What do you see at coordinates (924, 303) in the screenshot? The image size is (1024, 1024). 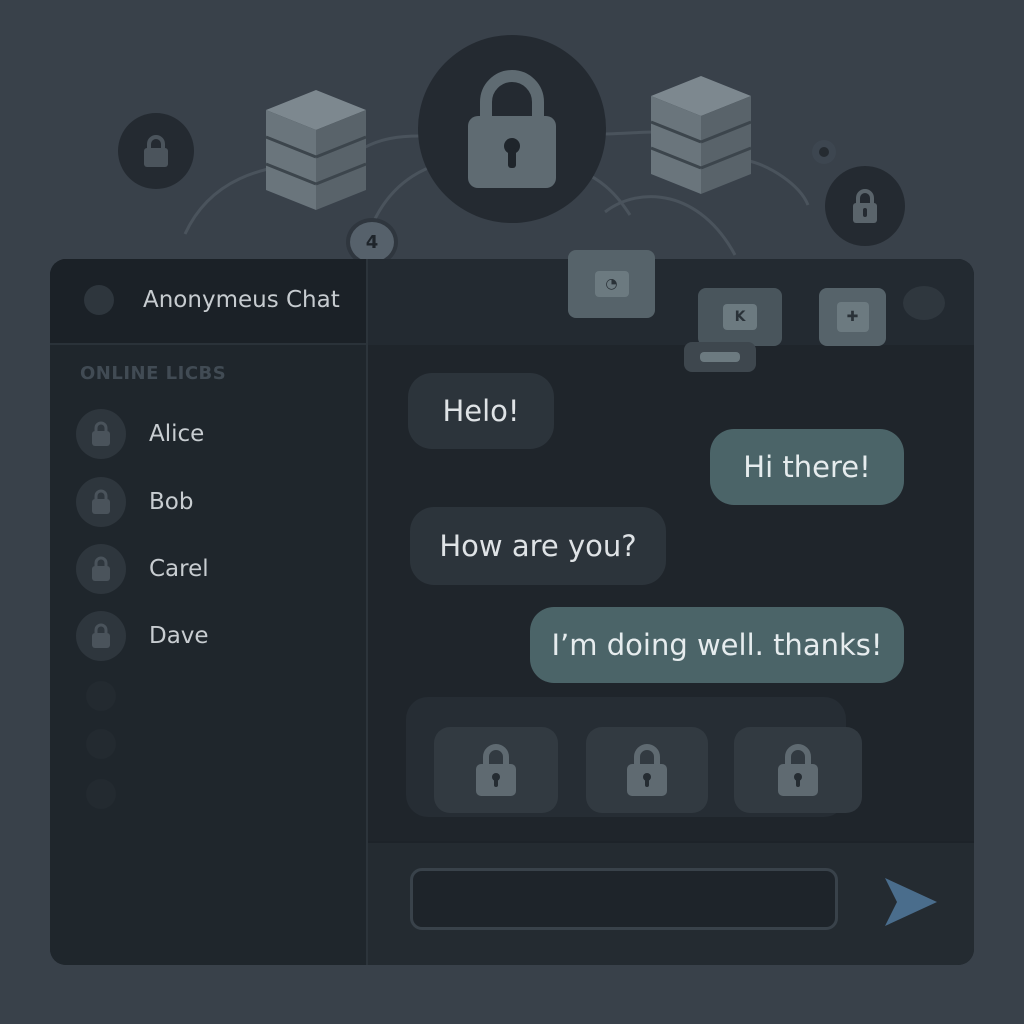 I see `header-menu-dot` at bounding box center [924, 303].